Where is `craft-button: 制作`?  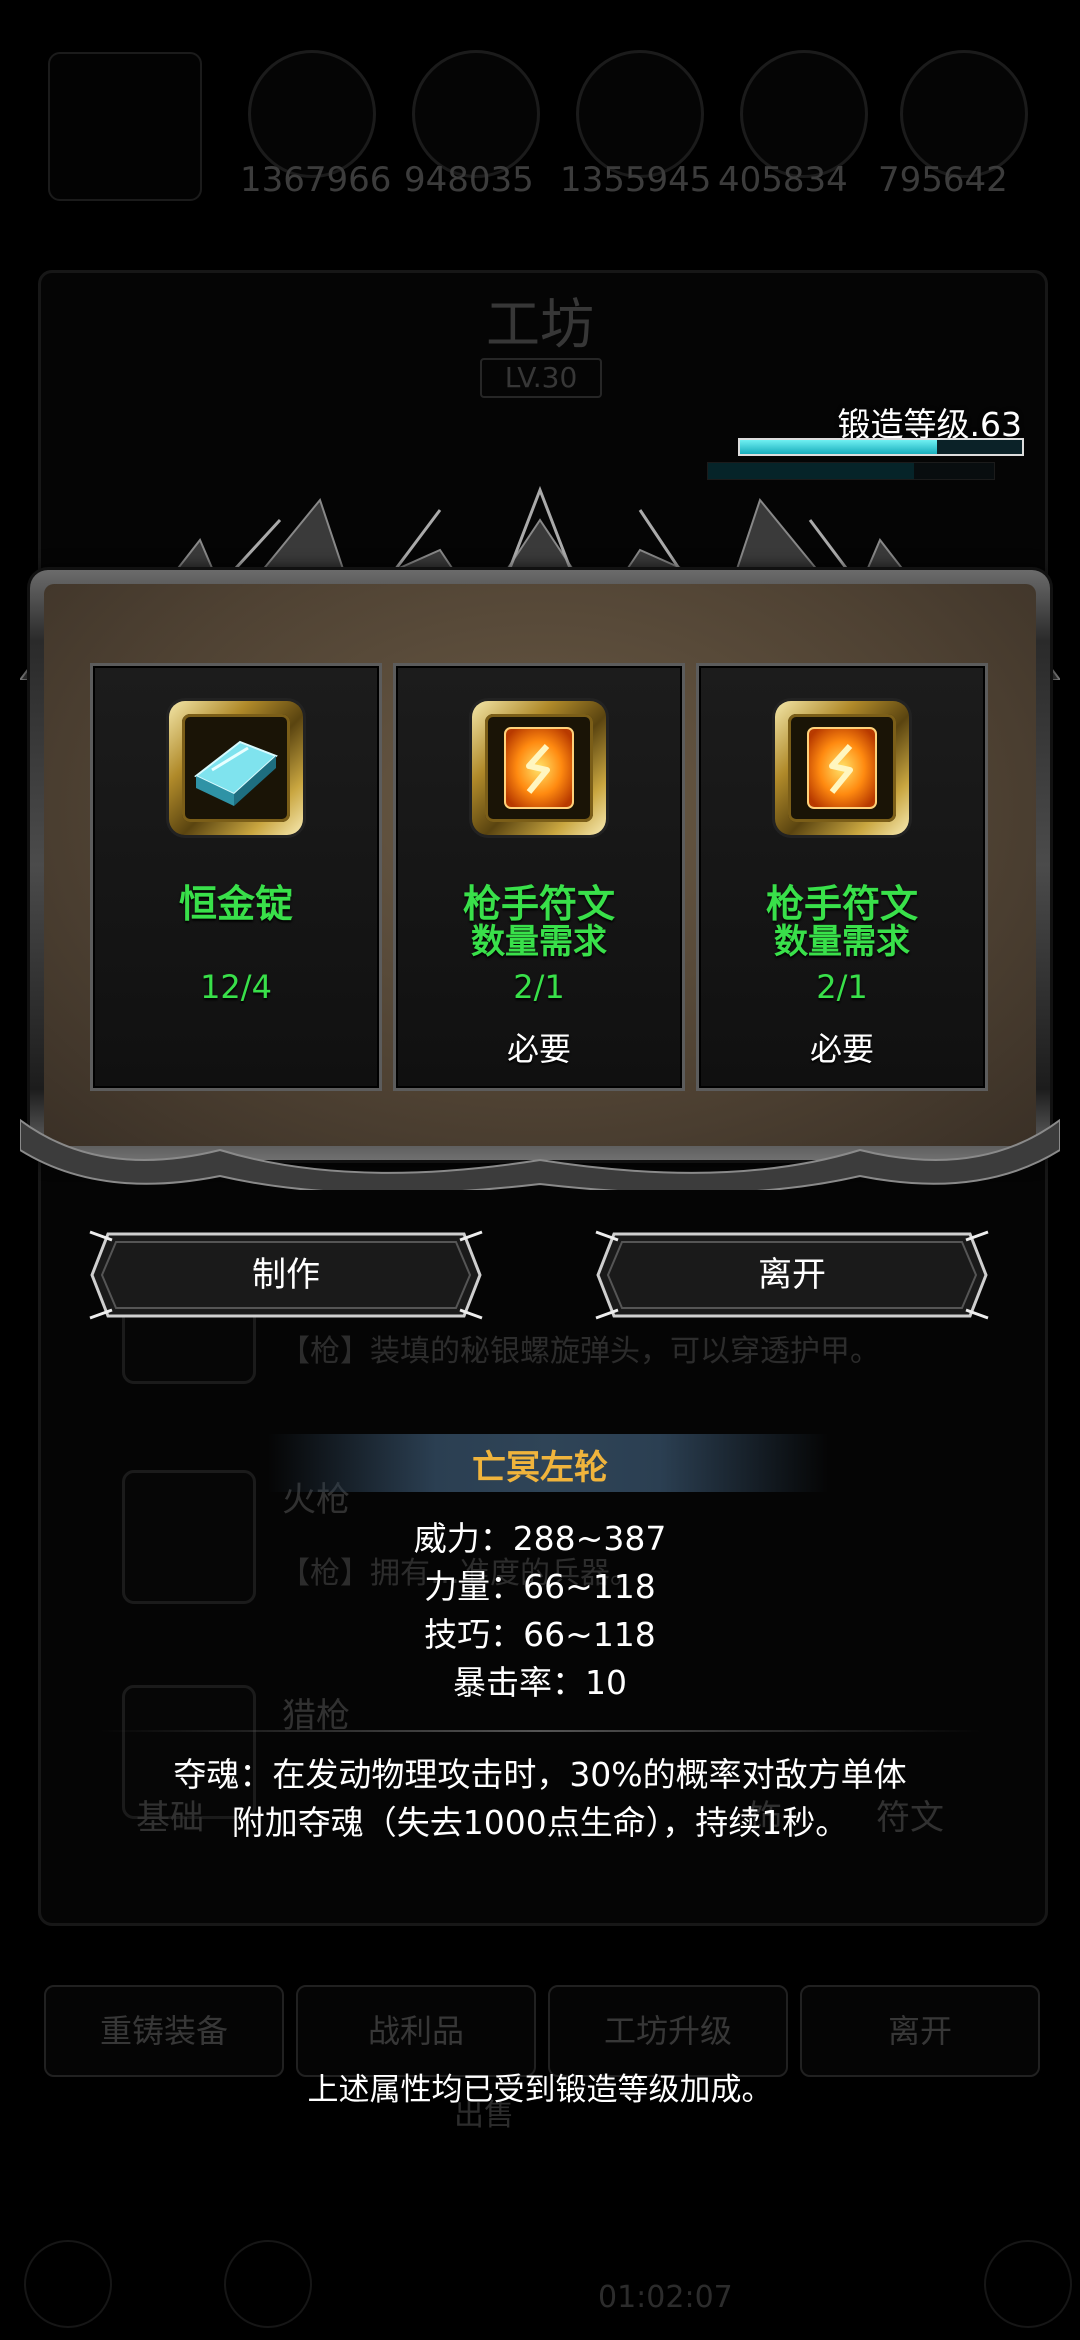 craft-button: 制作 is located at coordinates (286, 1275).